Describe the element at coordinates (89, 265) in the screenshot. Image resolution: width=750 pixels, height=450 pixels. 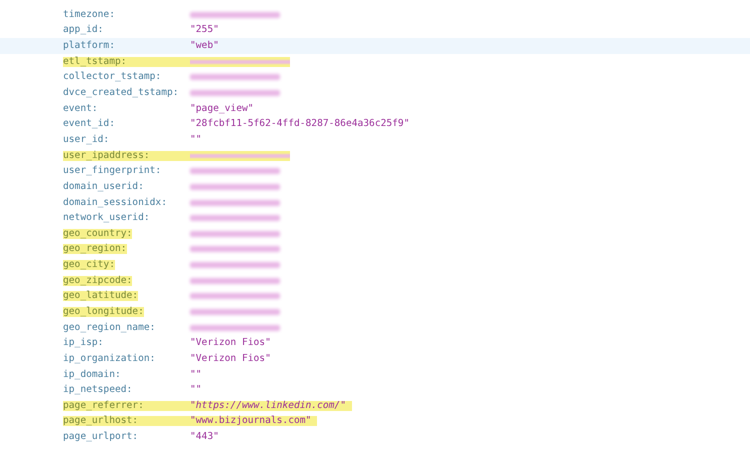
I see `field-key: geo_city:` at that location.